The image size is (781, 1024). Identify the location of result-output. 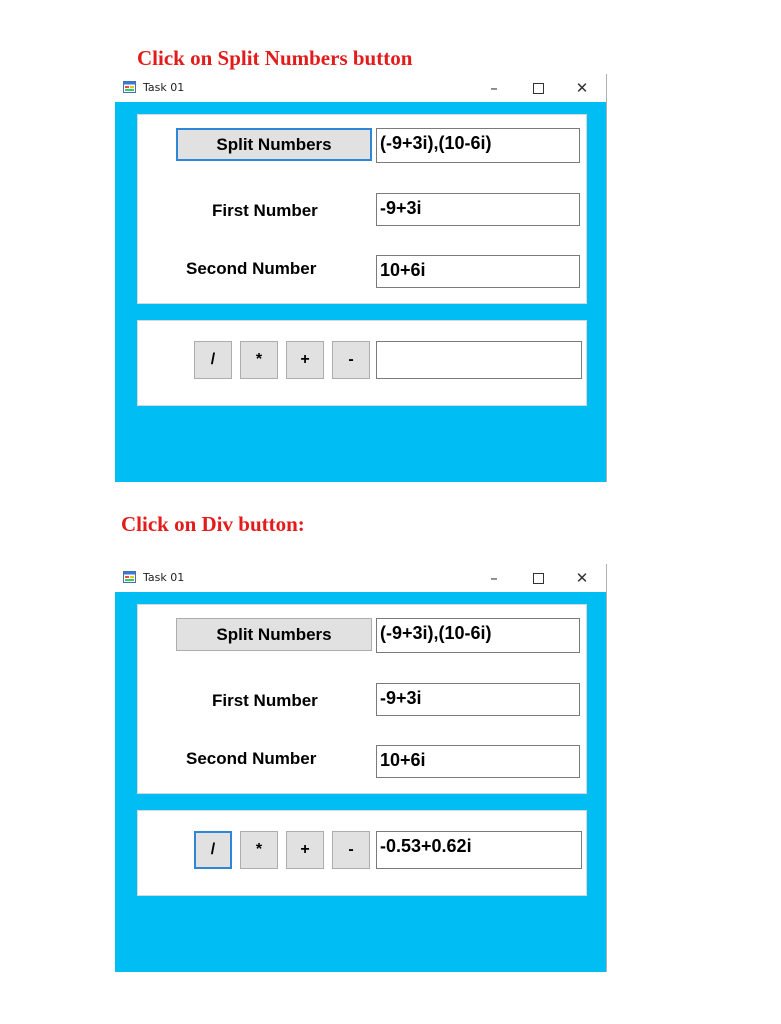
(479, 360).